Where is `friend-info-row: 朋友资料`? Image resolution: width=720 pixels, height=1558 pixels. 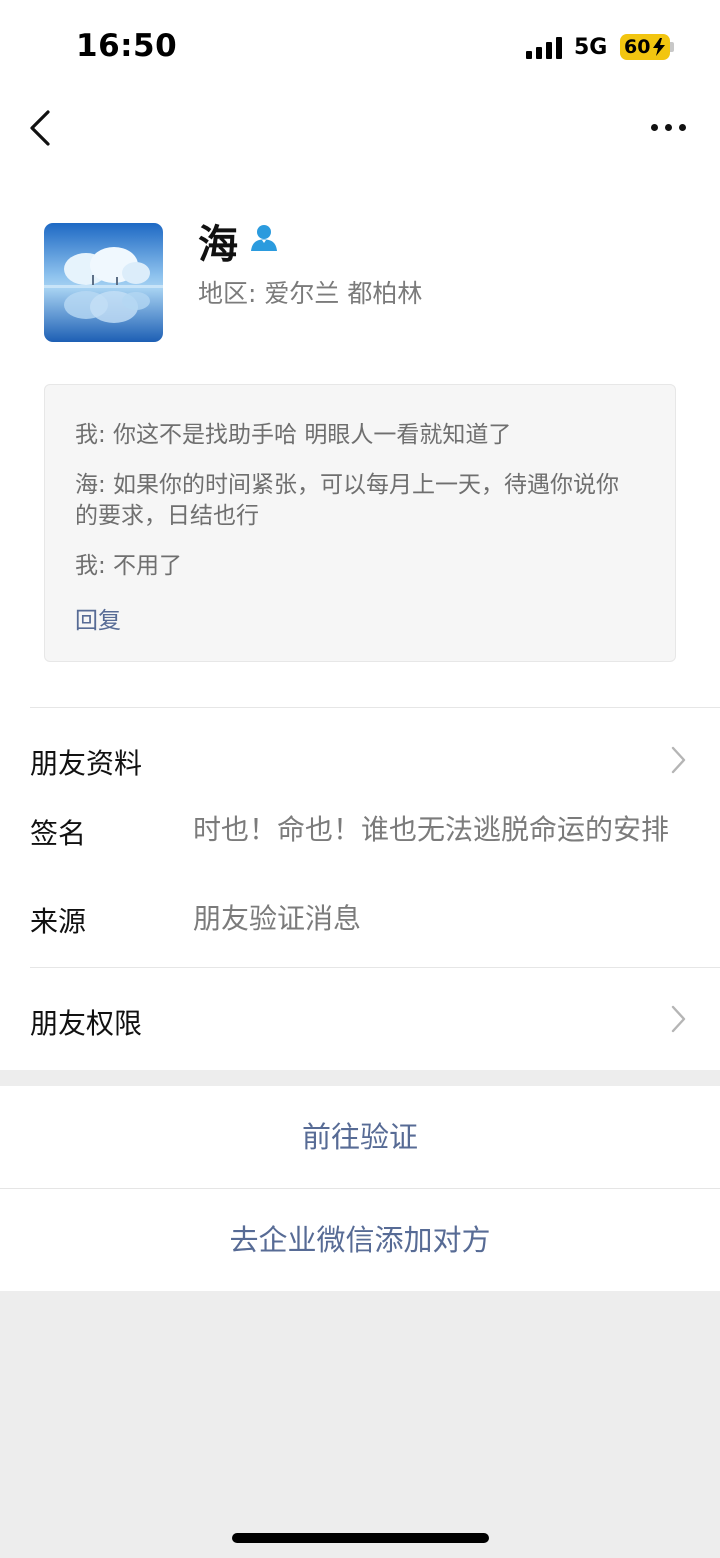
friend-info-row: 朋友资料 is located at coordinates (86, 762).